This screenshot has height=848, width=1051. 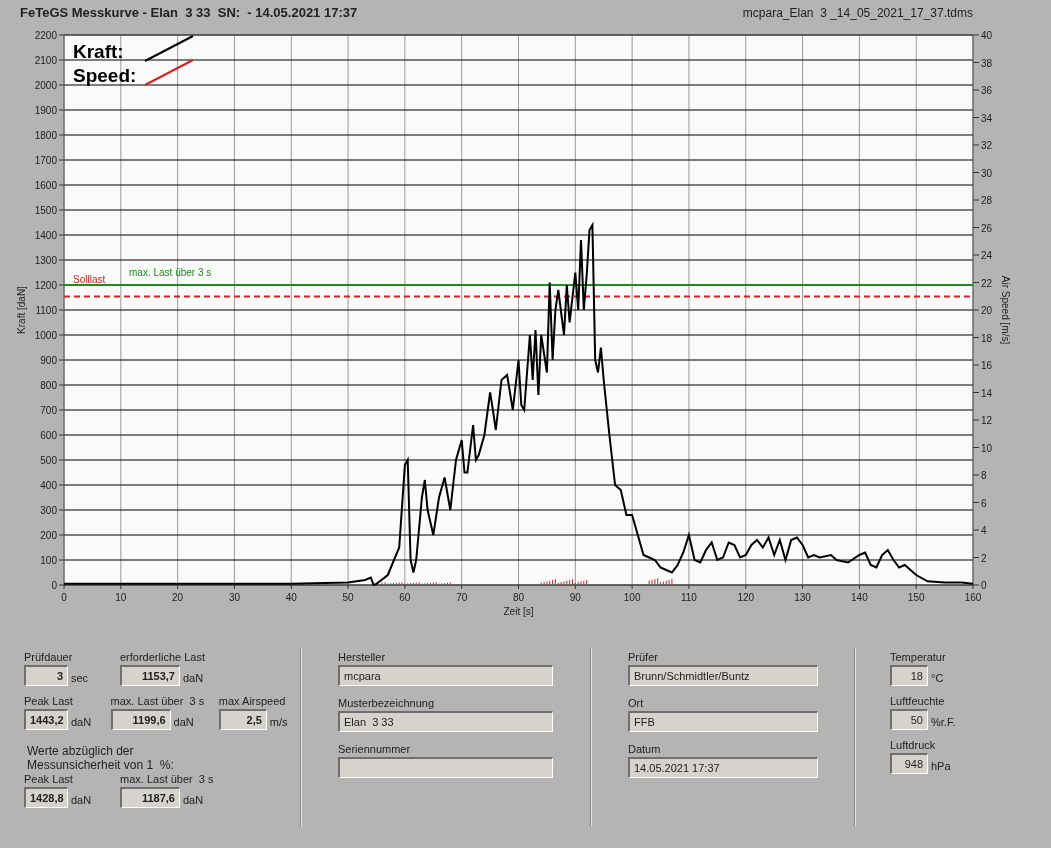 What do you see at coordinates (643, 657) in the screenshot?
I see `field-label: Prüfer` at bounding box center [643, 657].